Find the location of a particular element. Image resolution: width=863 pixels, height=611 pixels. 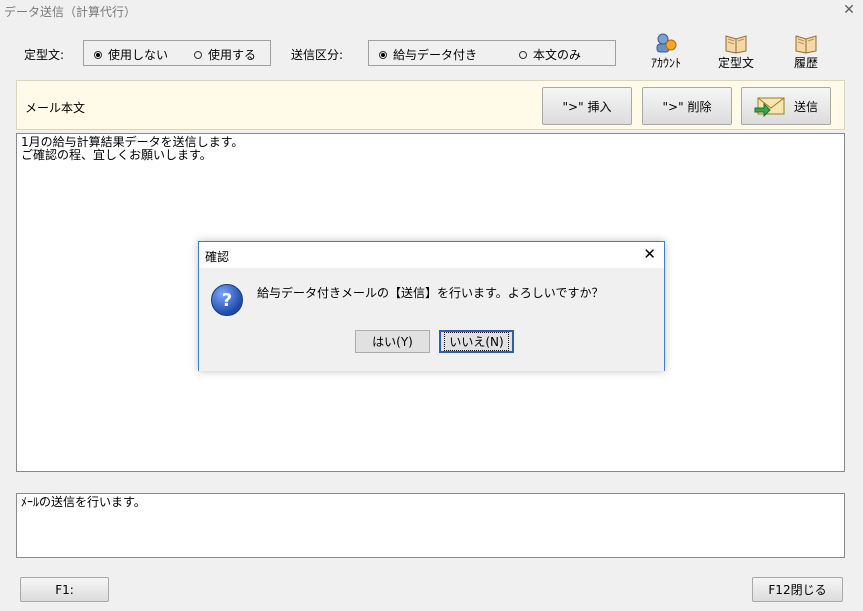

mail-body-line: ご確認の程、宜しくお願いします。 is located at coordinates (116, 155).